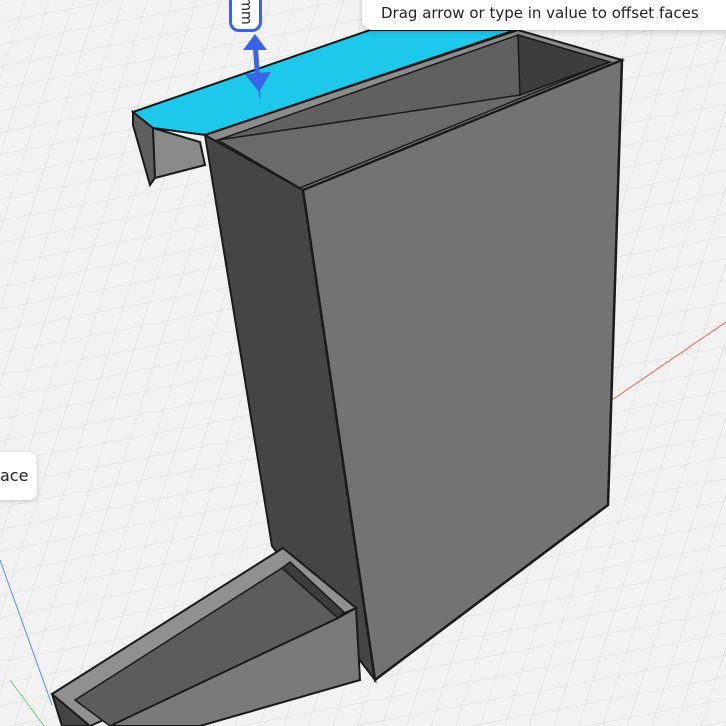 The height and width of the screenshot is (726, 726). I want to click on offset-unit-label: mm, so click(245, 12).